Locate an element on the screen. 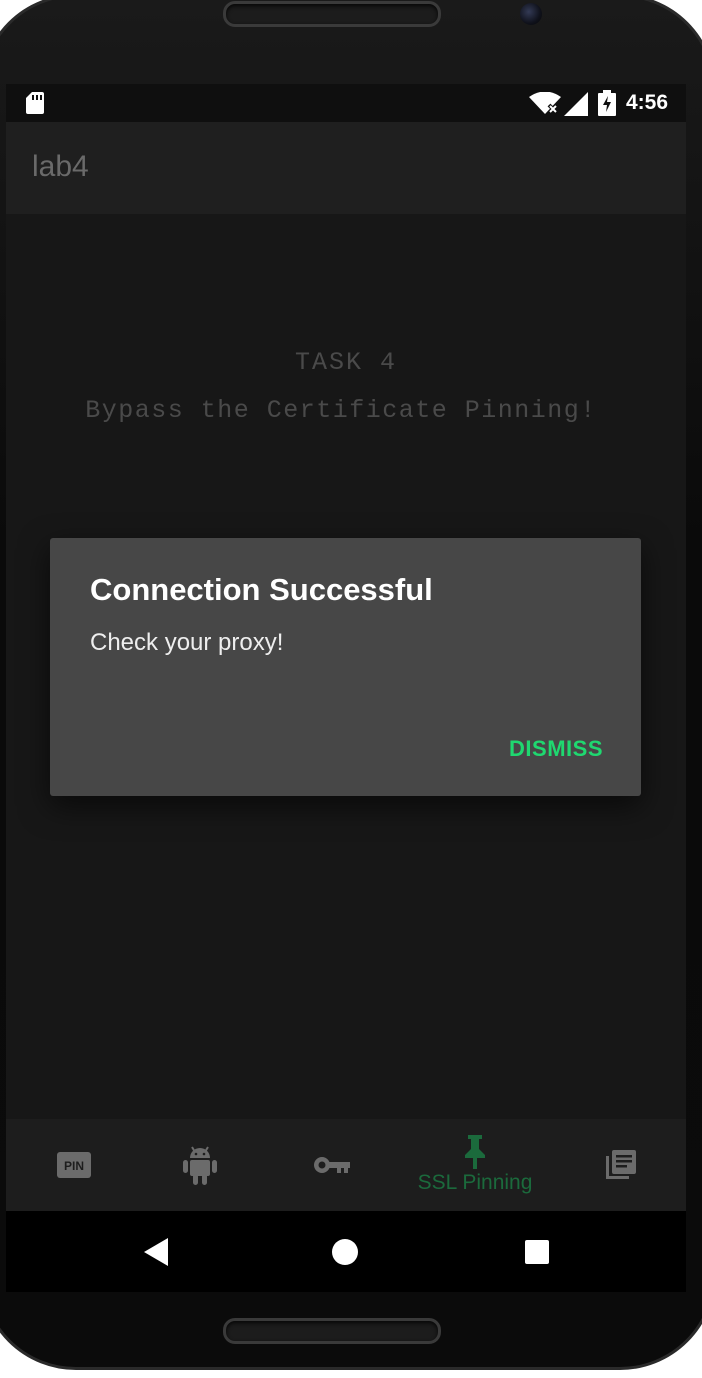 This screenshot has width=702, height=1378. bottom-speaker is located at coordinates (332, 1331).